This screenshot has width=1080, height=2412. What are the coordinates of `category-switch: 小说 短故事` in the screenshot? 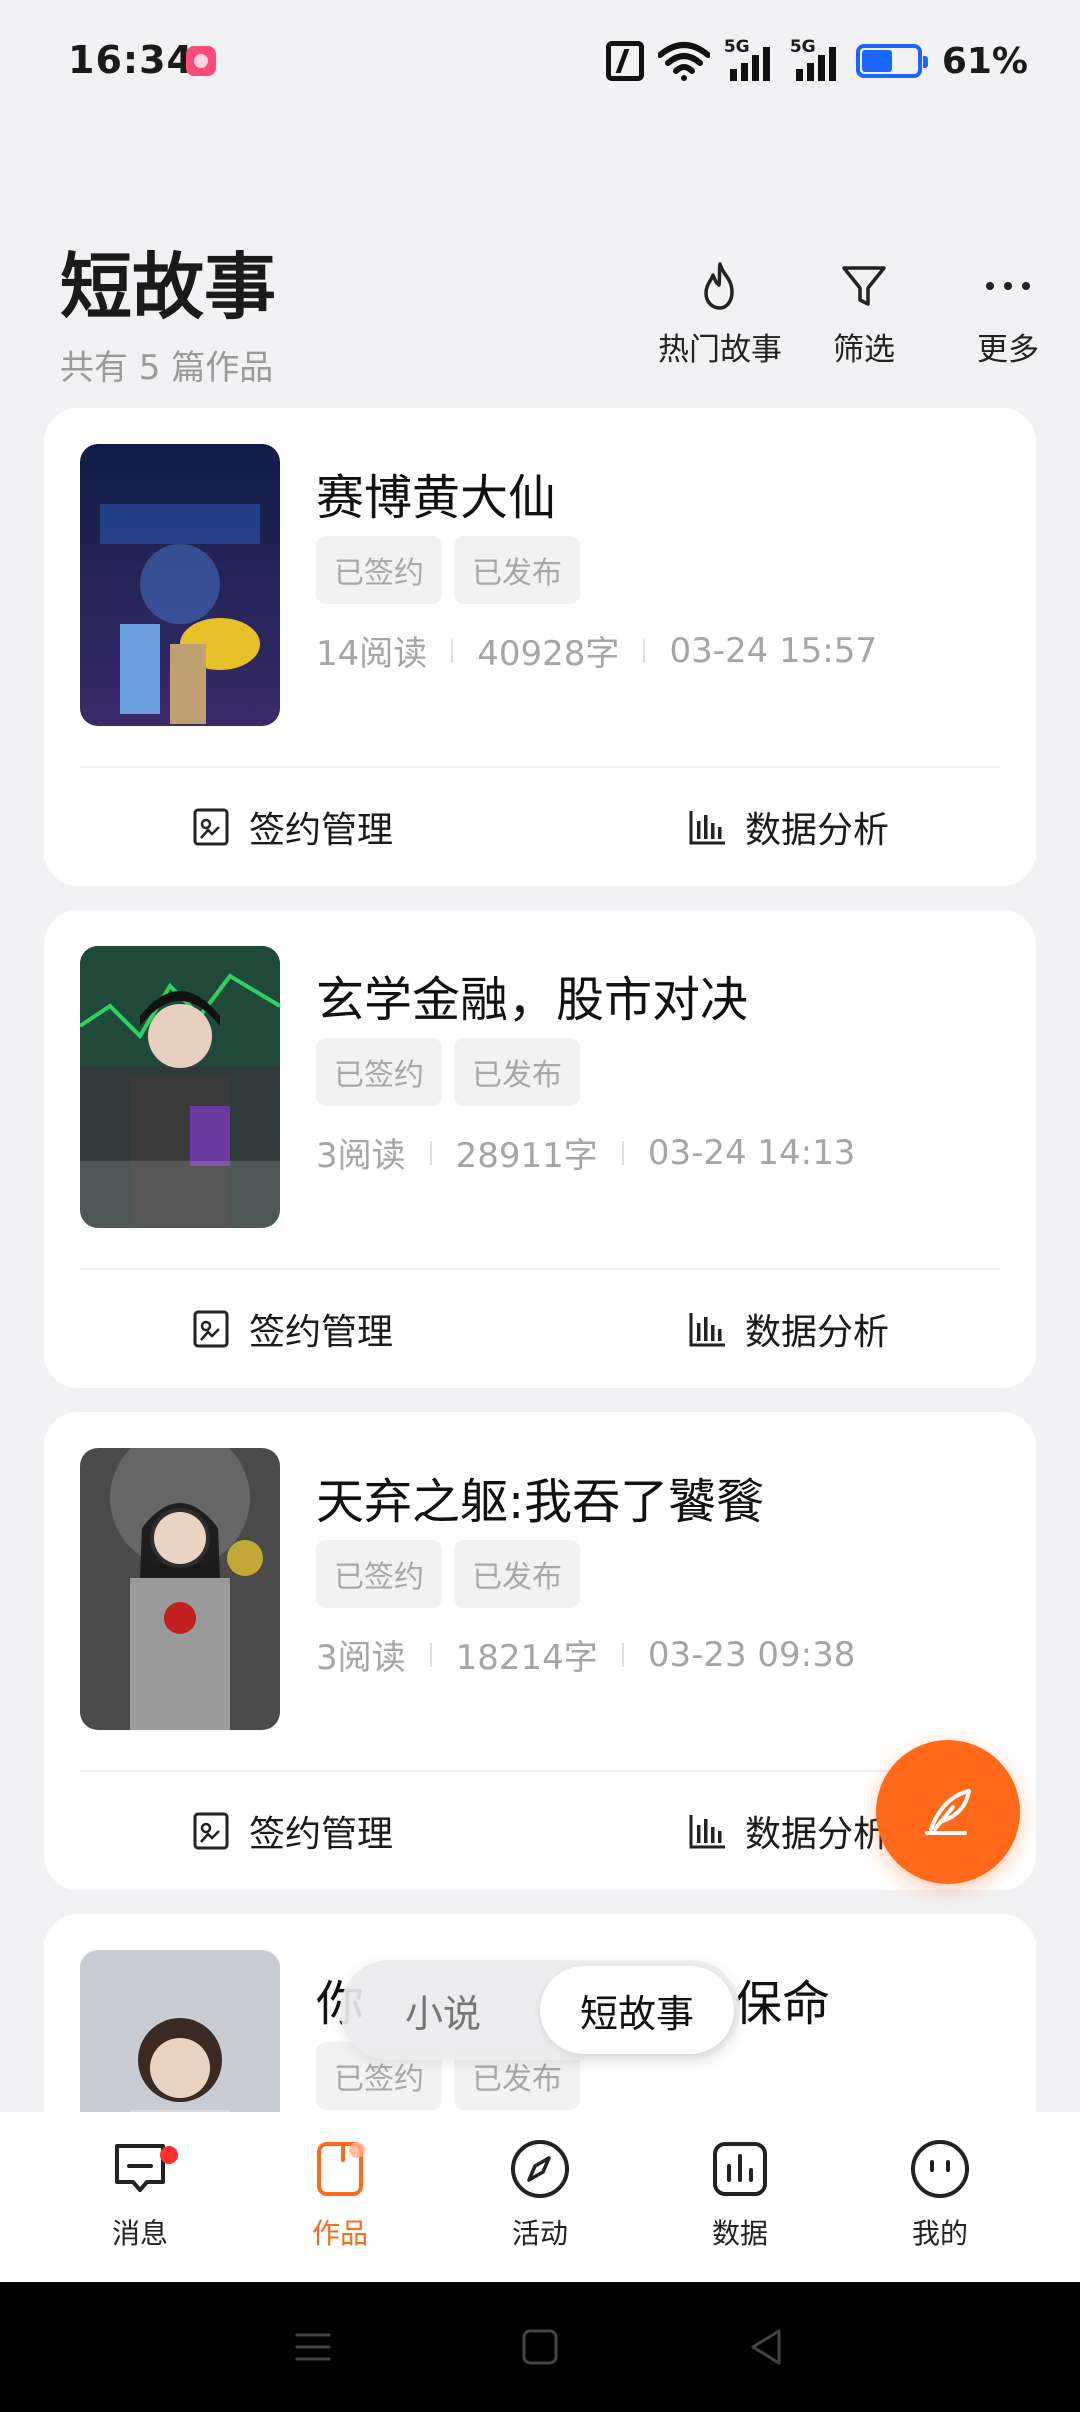 It's located at (540, 2010).